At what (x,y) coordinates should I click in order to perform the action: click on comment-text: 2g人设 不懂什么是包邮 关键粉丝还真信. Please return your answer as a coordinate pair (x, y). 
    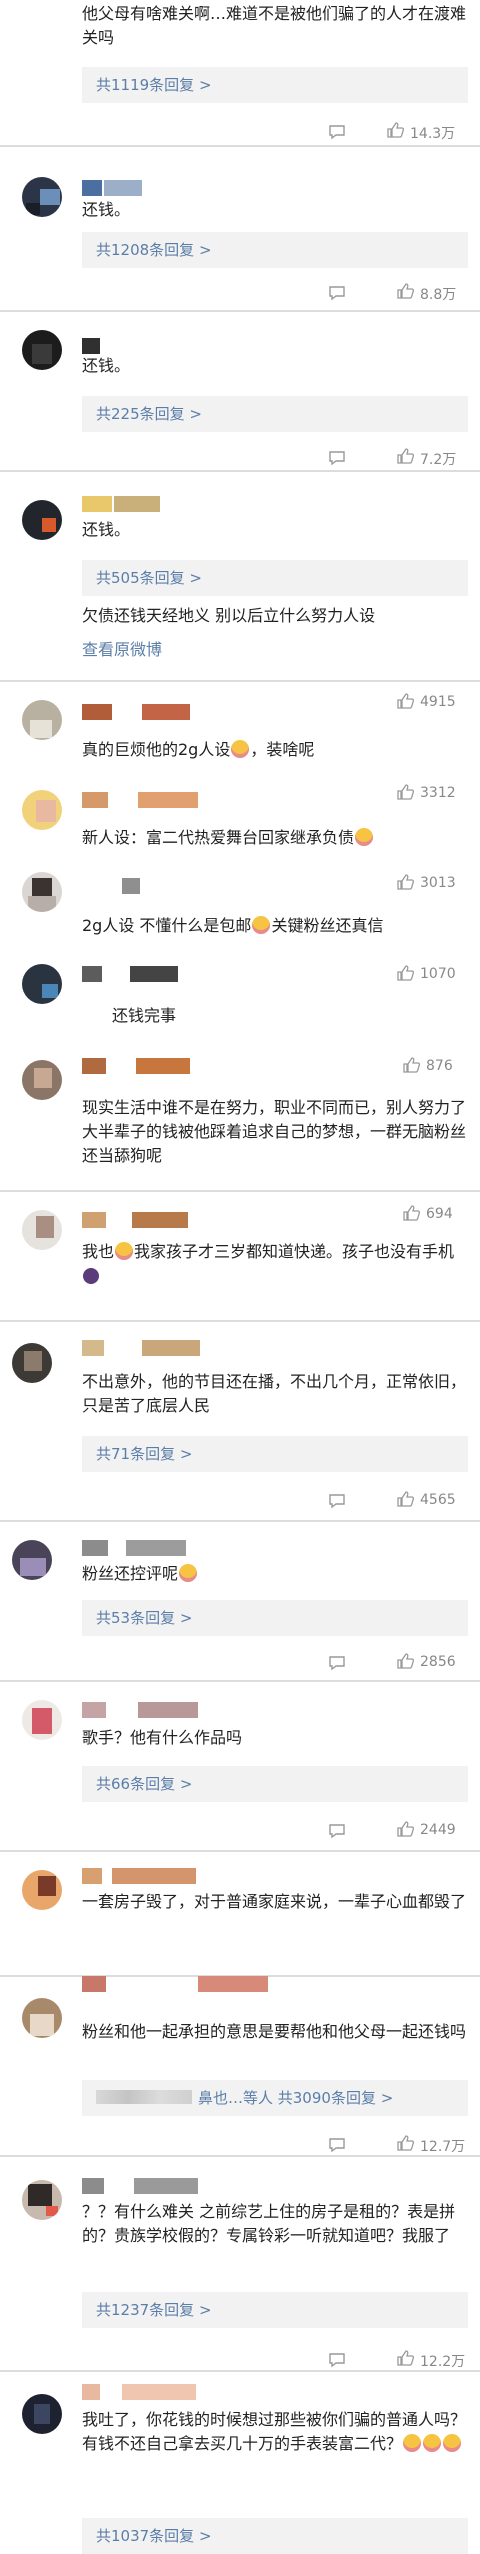
    Looking at the image, I should click on (233, 925).